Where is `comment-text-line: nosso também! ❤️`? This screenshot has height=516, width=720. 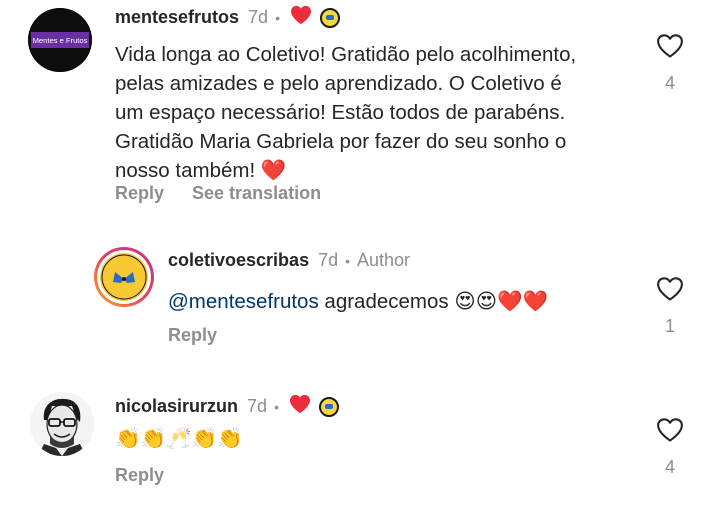 comment-text-line: nosso também! ❤️ is located at coordinates (201, 170).